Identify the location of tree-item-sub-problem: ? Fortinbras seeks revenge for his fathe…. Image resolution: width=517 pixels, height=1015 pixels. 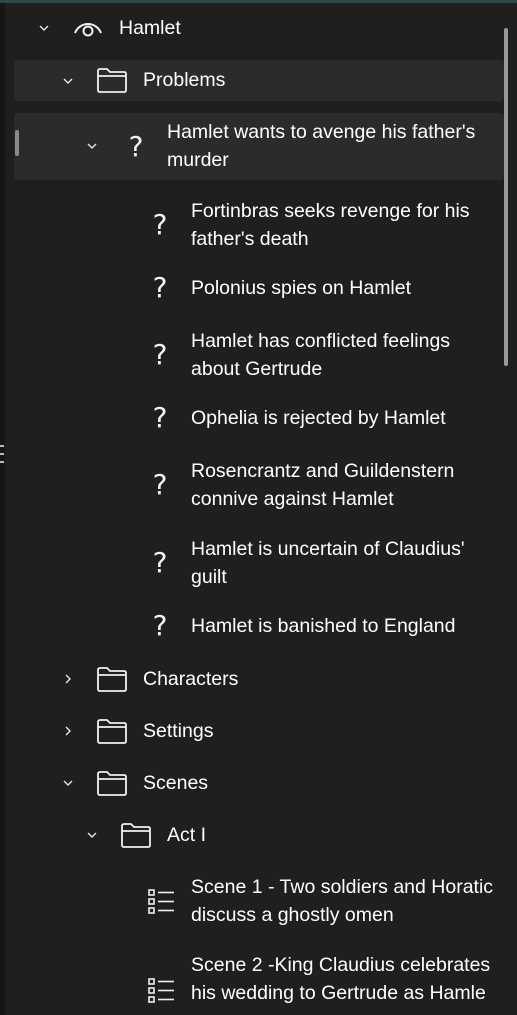
(259, 224).